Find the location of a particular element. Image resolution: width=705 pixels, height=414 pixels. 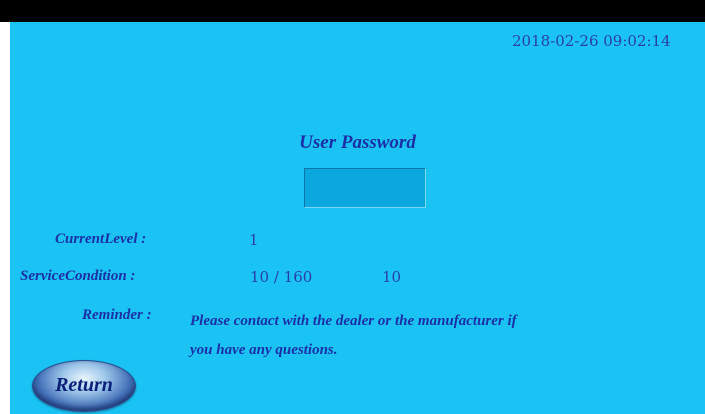

service-condition-label: ServiceCondition : is located at coordinates (78, 276).